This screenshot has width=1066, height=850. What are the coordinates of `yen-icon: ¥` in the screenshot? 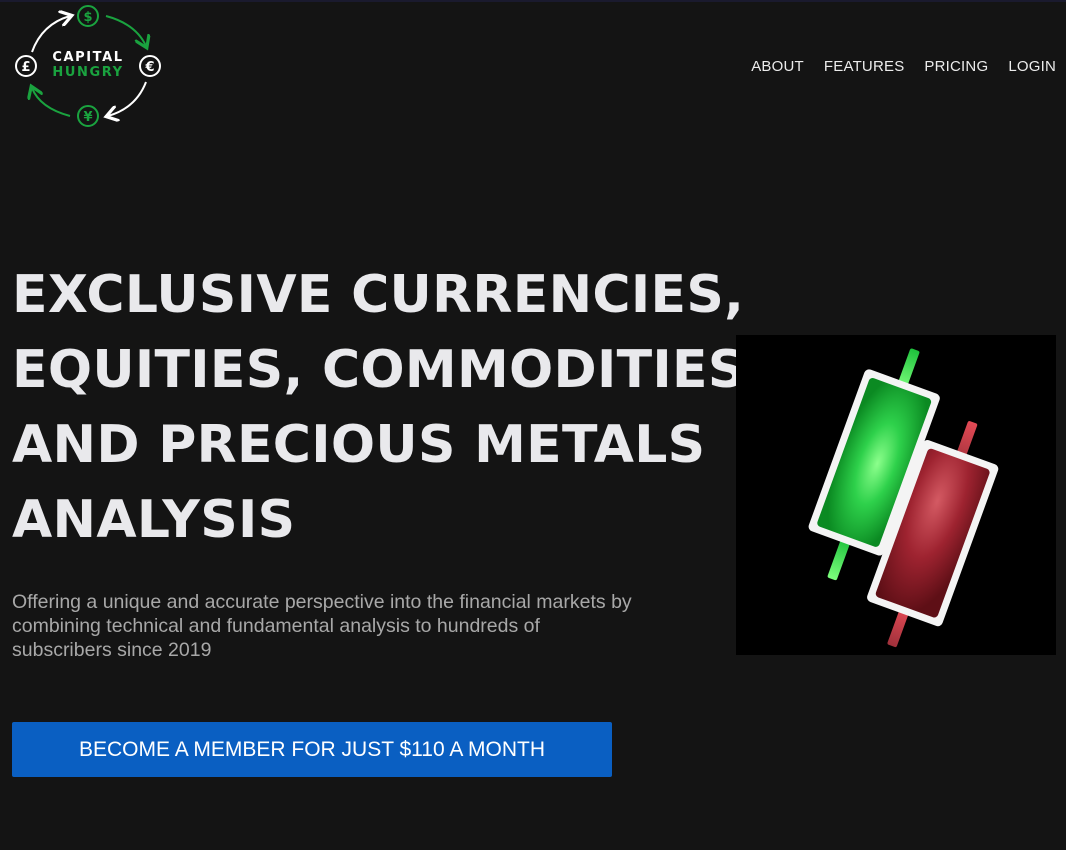 It's located at (88, 116).